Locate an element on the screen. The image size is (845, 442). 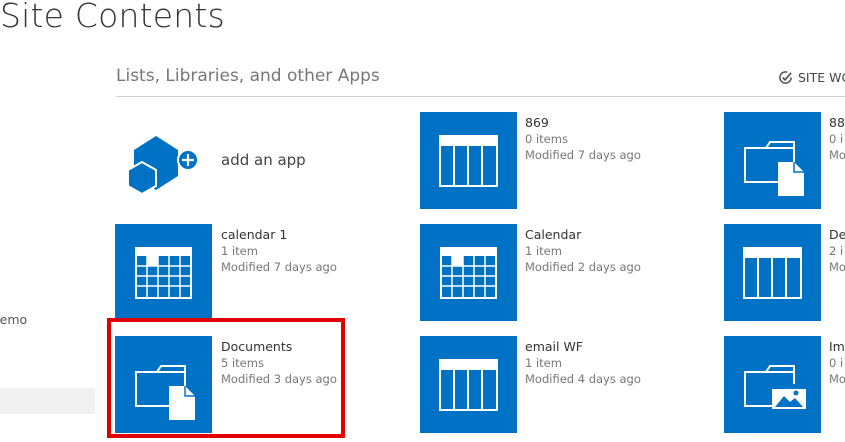
app-name: 869 is located at coordinates (583, 122).